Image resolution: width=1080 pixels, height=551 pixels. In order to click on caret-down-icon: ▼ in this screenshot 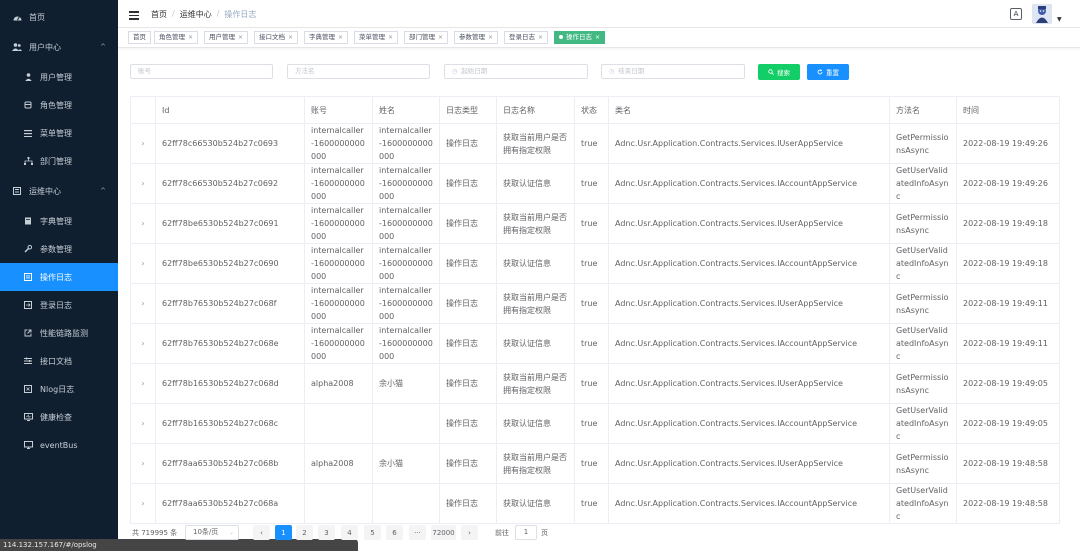, I will do `click(1059, 19)`.